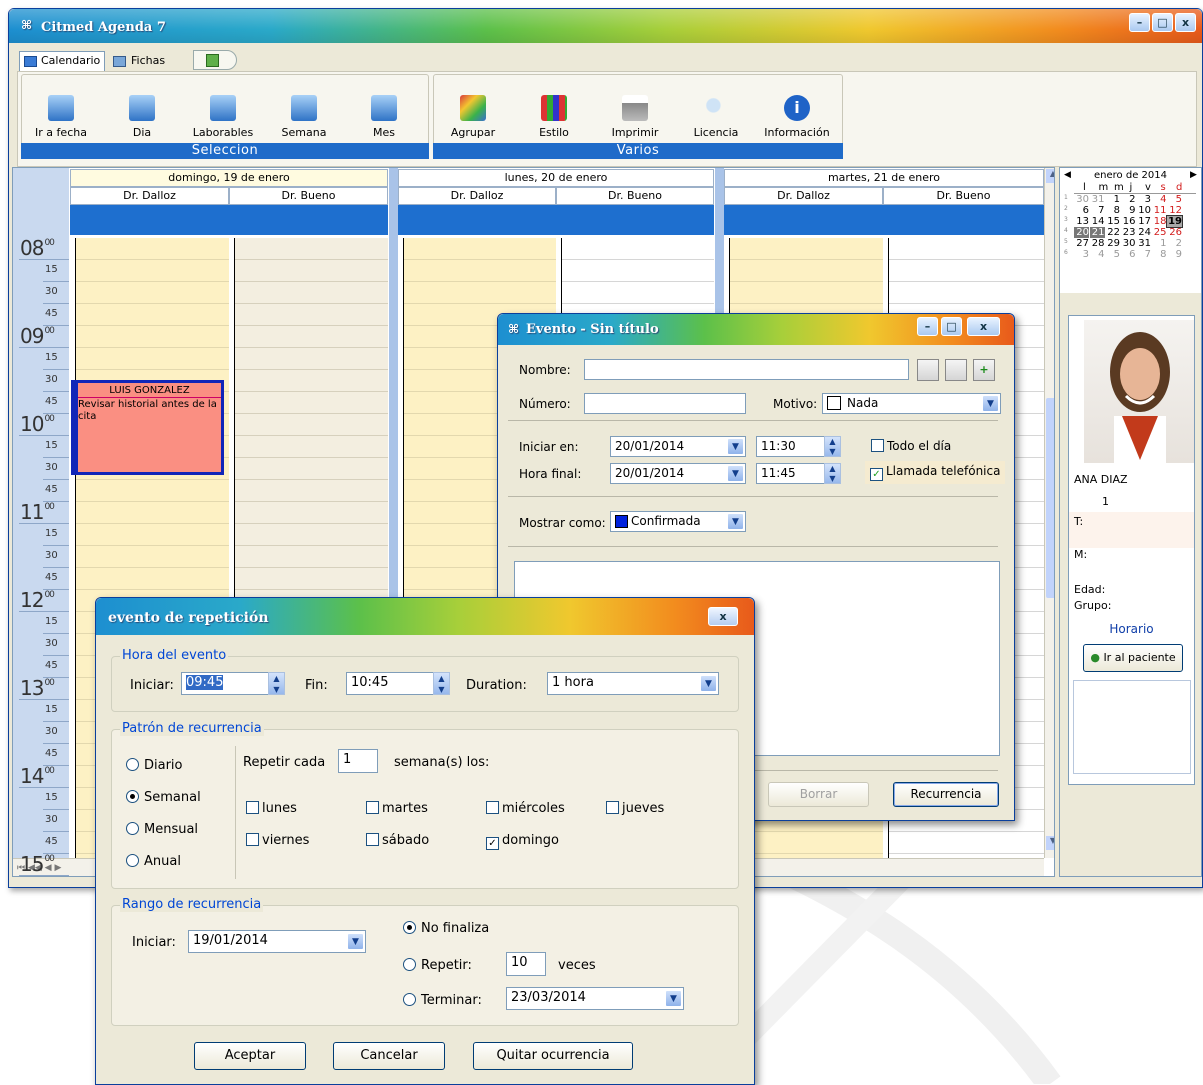 Image resolution: width=1203 pixels, height=1085 pixels. What do you see at coordinates (1159, 210) in the screenshot?
I see `mini-calendar-day: 11` at bounding box center [1159, 210].